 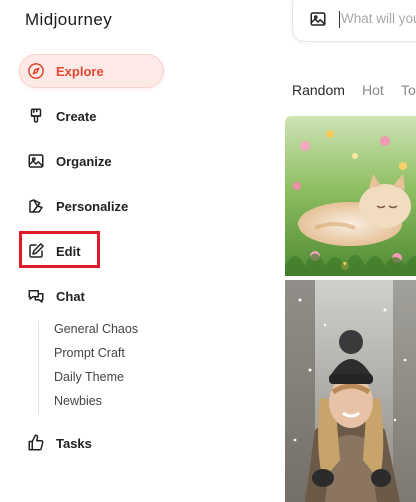 What do you see at coordinates (378, 18) in the screenshot?
I see `search-input: What will you` at bounding box center [378, 18].